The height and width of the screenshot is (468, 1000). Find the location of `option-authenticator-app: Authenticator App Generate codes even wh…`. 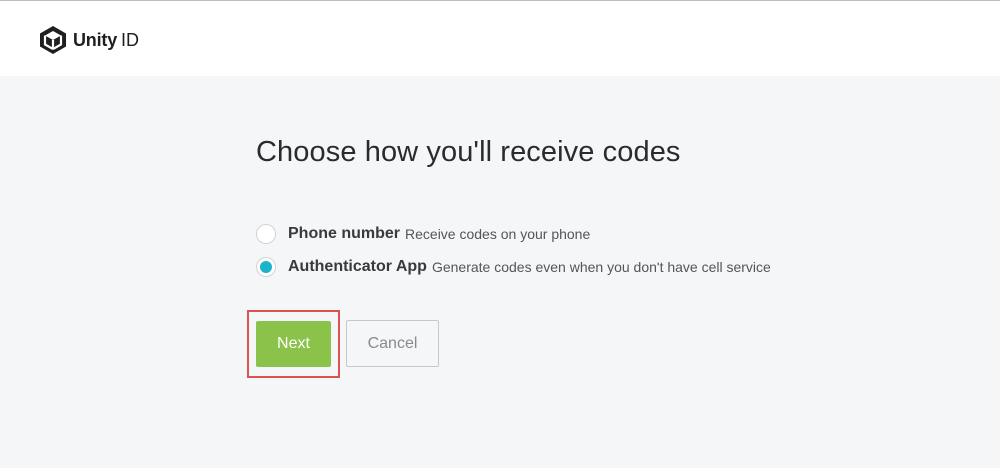

option-authenticator-app: Authenticator App Generate codes even wh… is located at coordinates (513, 267).